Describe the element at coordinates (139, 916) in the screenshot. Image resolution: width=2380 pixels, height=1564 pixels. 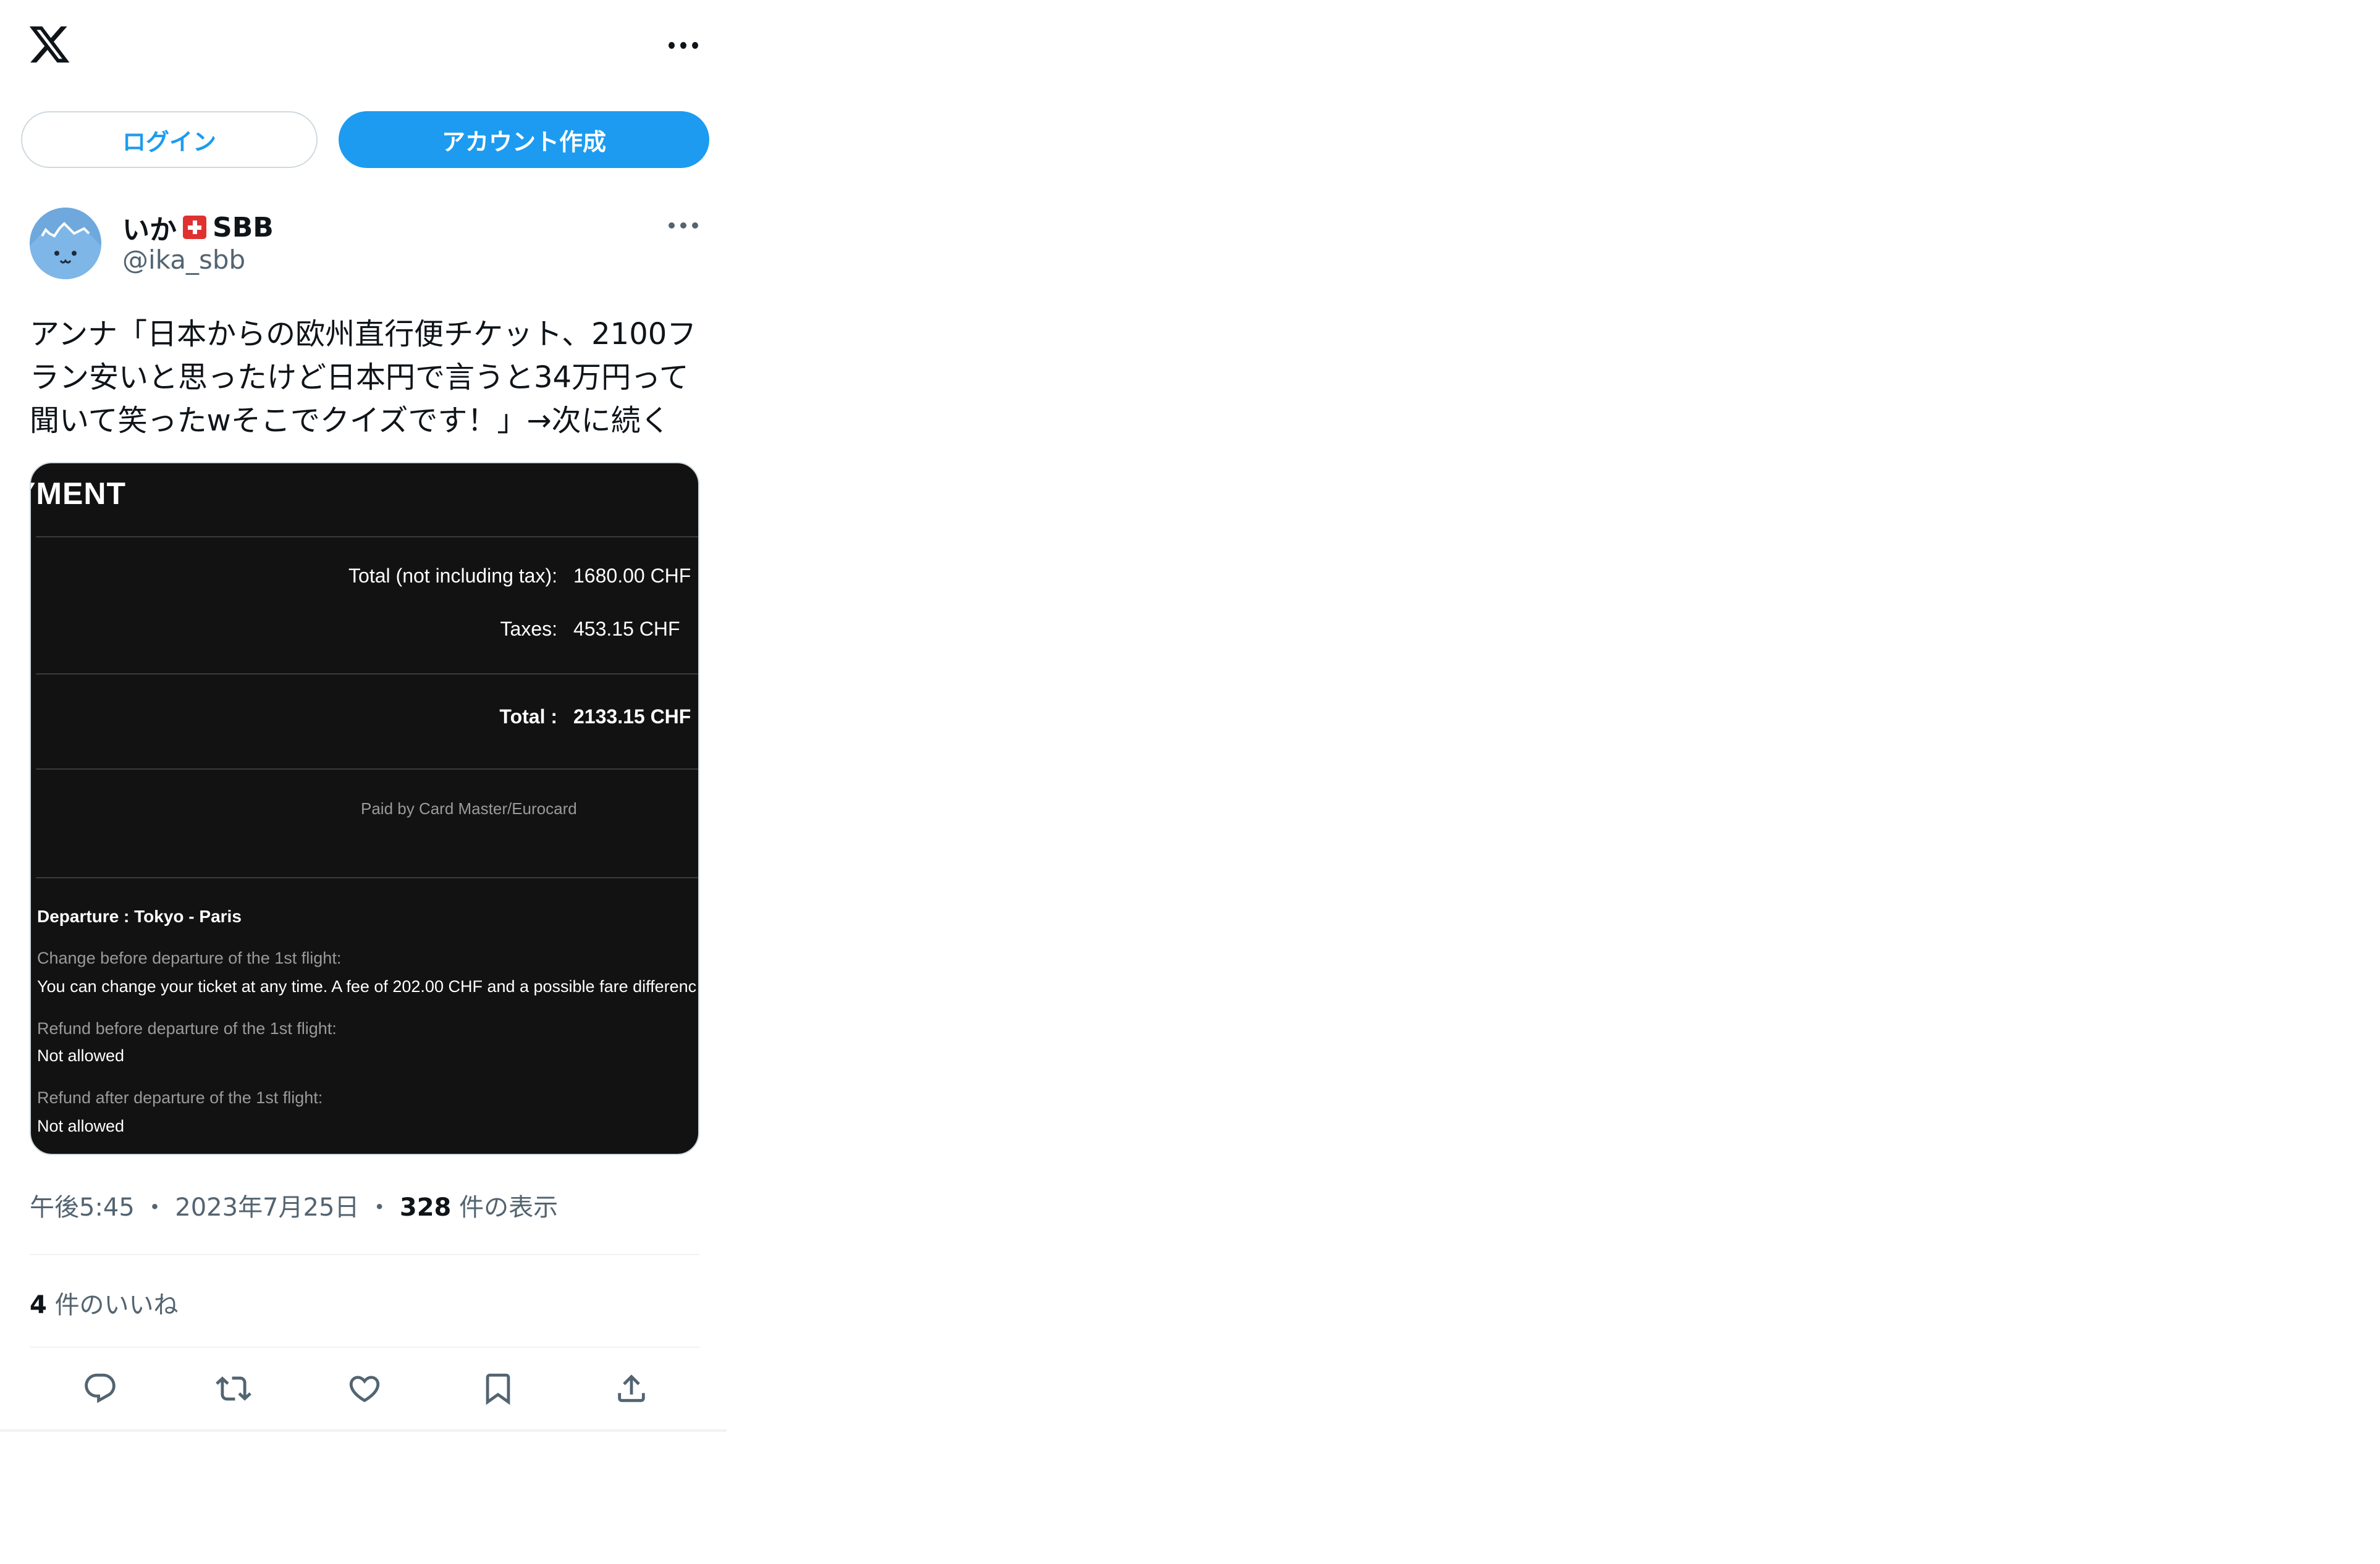
I see `departure-text: Departure : Tokyo - Paris` at that location.